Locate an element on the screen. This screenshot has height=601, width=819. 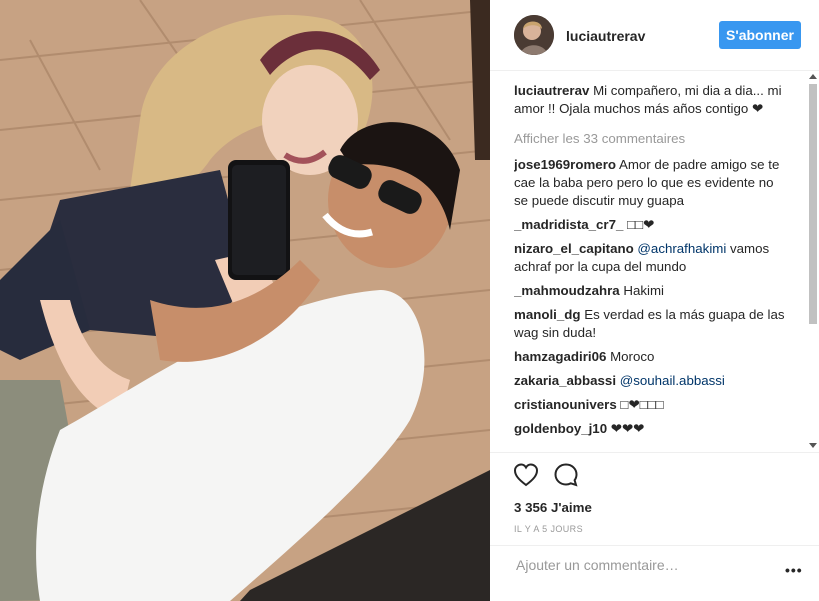
follow-button: S'abonner is located at coordinates (760, 35).